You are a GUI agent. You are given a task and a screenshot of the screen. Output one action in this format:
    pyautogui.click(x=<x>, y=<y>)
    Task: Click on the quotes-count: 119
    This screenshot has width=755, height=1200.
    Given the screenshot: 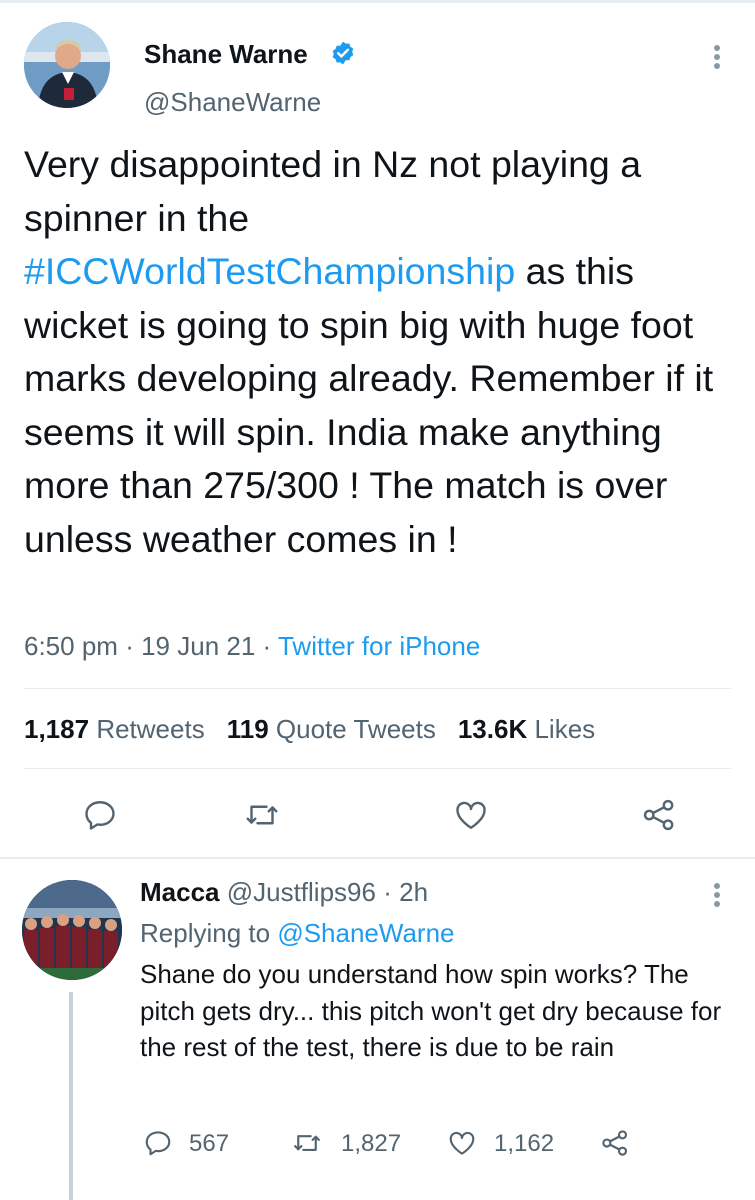 What is the action you would take?
    pyautogui.click(x=247, y=729)
    